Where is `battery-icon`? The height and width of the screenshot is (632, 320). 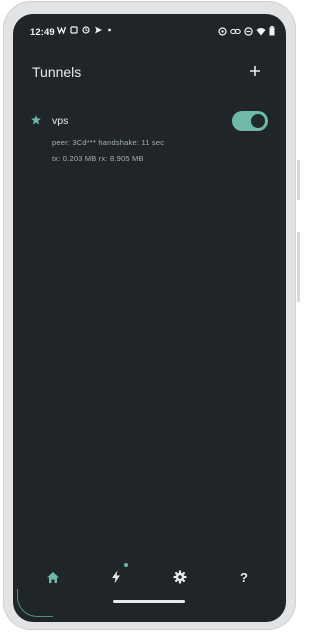 battery-icon is located at coordinates (272, 31).